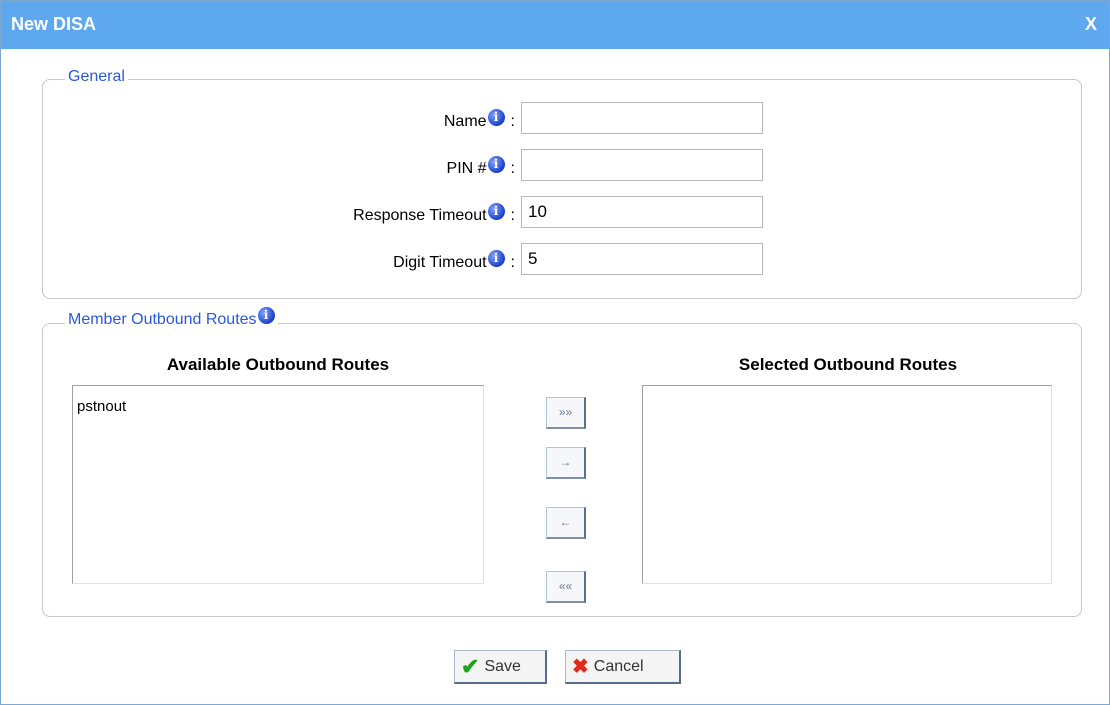  Describe the element at coordinates (278, 364) in the screenshot. I see `available-routes-title: Available Outbound Routes` at that location.